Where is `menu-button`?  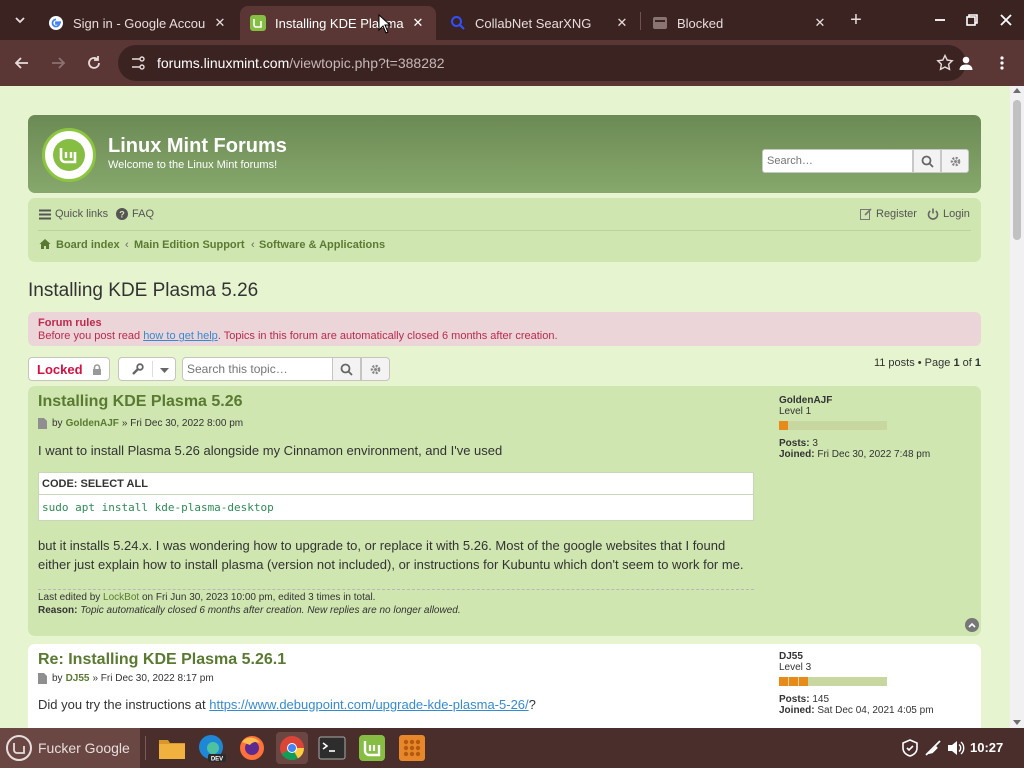 menu-button is located at coordinates (1002, 63).